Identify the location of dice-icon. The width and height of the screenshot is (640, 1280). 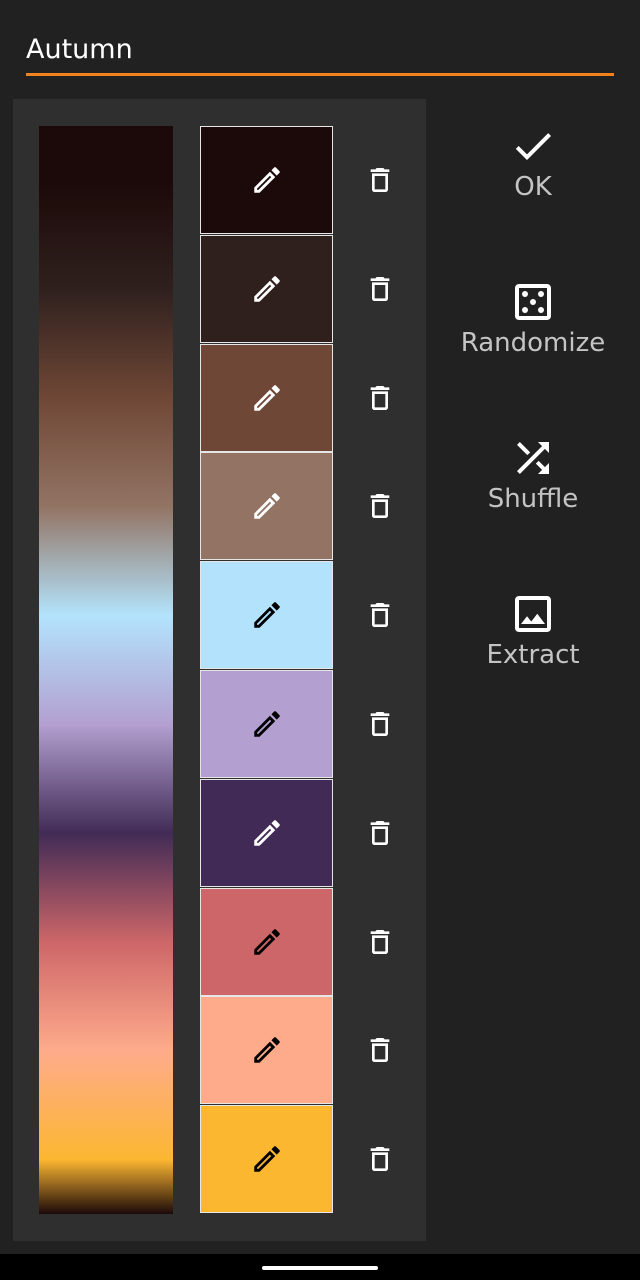
(533, 302).